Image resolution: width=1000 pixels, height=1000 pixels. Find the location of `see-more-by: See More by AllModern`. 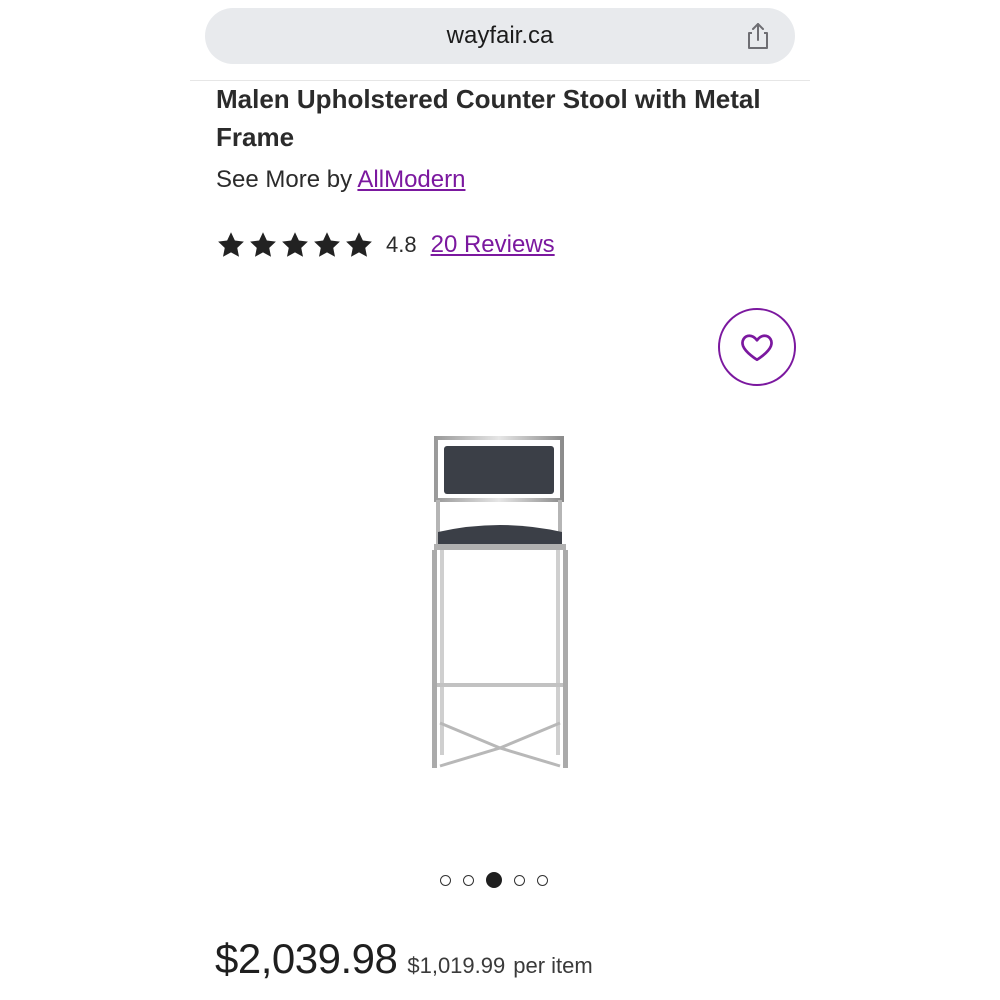

see-more-by: See More by AllModern is located at coordinates (340, 180).